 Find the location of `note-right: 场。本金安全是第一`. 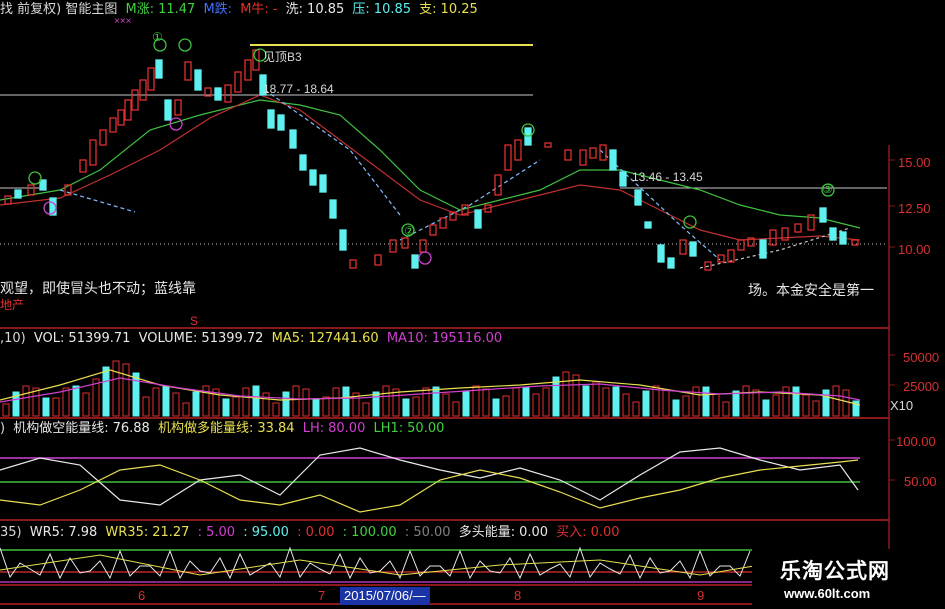

note-right: 场。本金安全是第一 is located at coordinates (811, 291).